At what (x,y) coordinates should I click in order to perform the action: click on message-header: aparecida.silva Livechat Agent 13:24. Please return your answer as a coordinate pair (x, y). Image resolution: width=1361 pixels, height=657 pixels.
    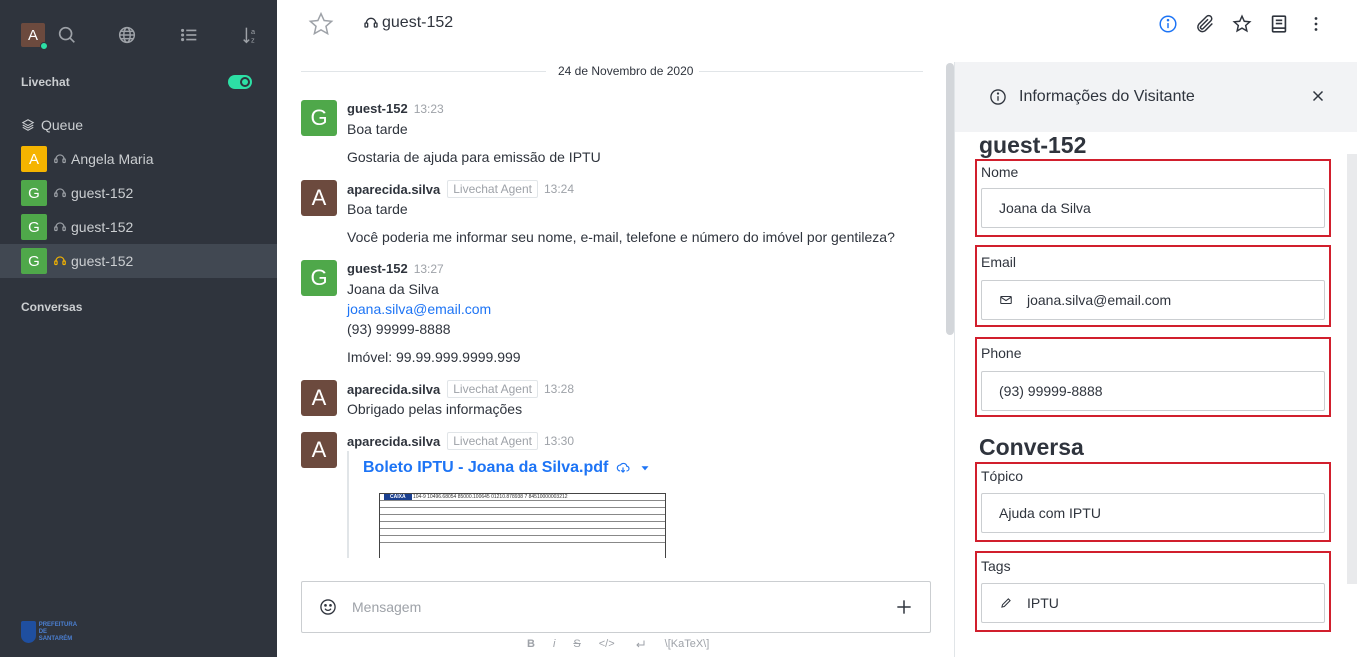
    Looking at the image, I should click on (460, 189).